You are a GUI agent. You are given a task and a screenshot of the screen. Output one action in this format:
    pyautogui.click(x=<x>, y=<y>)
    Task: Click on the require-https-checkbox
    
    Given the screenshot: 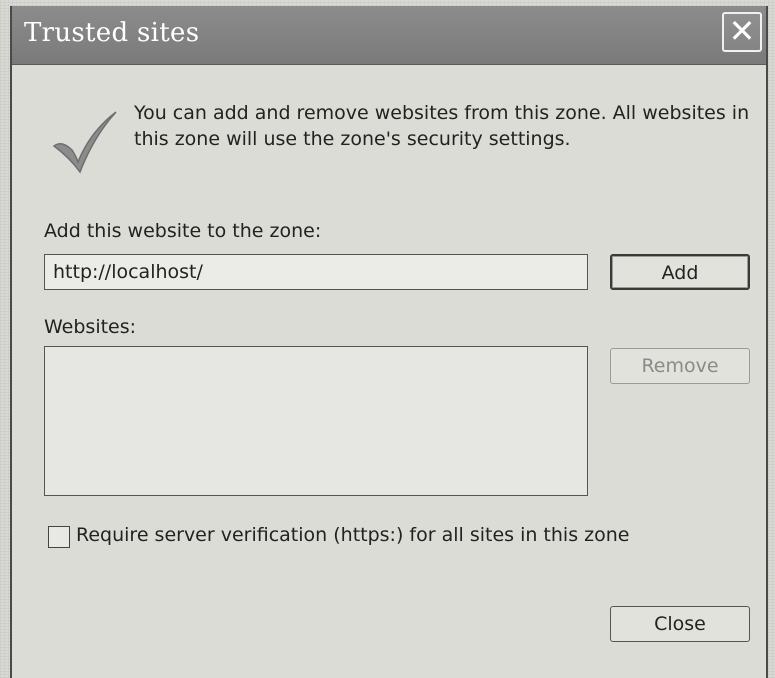 What is the action you would take?
    pyautogui.click(x=59, y=537)
    